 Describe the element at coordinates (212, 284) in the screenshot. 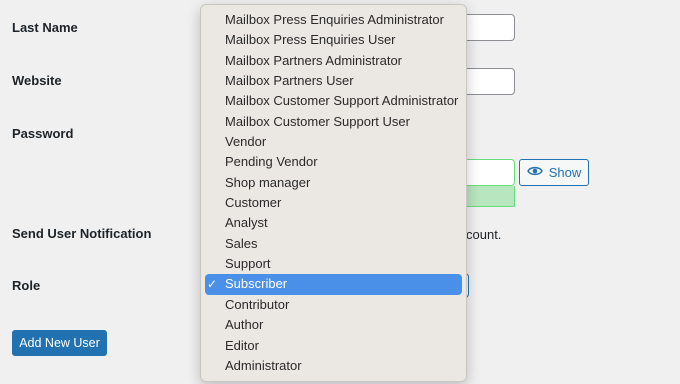

I see `checkmark-icon: ✓` at that location.